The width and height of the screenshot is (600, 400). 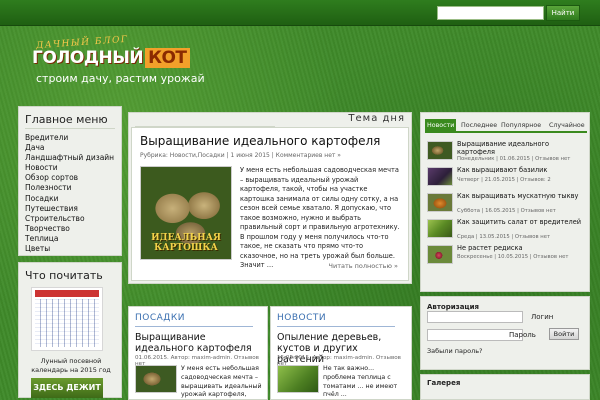 I want to click on news-meta: Суббота | 16.05.2015 | Отзывов нет, so click(x=506, y=211).